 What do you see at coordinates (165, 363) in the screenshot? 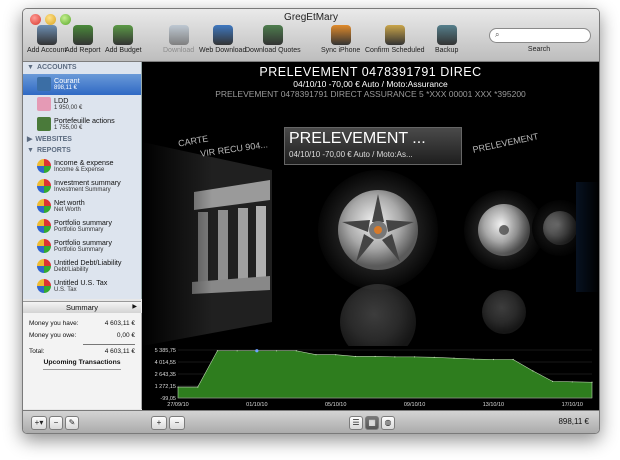
I see `chart-y-tick: 4 014,55` at bounding box center [165, 363].